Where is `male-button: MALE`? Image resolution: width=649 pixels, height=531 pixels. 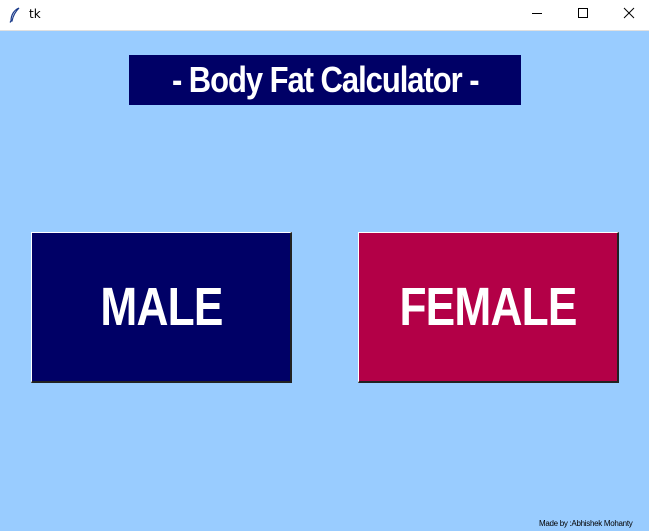
male-button: MALE is located at coordinates (161, 307).